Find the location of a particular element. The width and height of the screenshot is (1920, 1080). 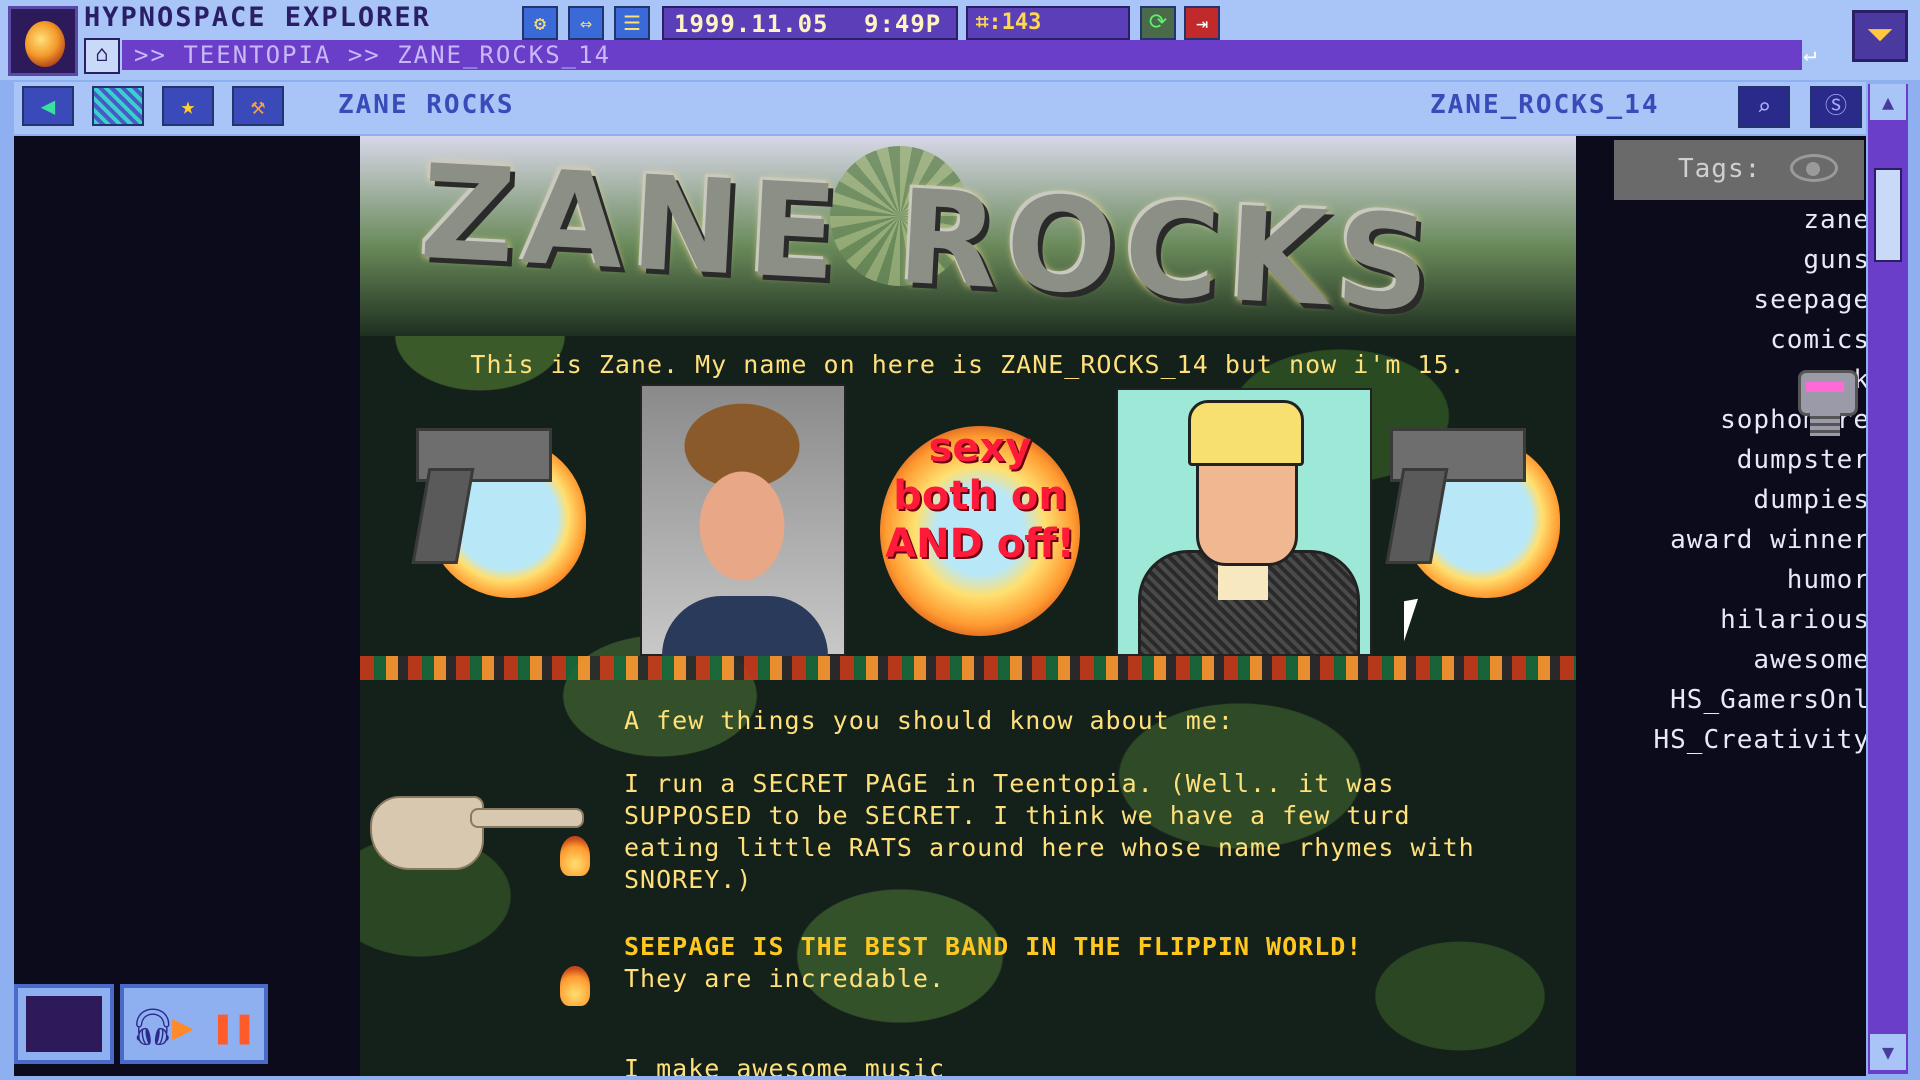

partial-line: I make awesome music is located at coordinates (785, 1065).